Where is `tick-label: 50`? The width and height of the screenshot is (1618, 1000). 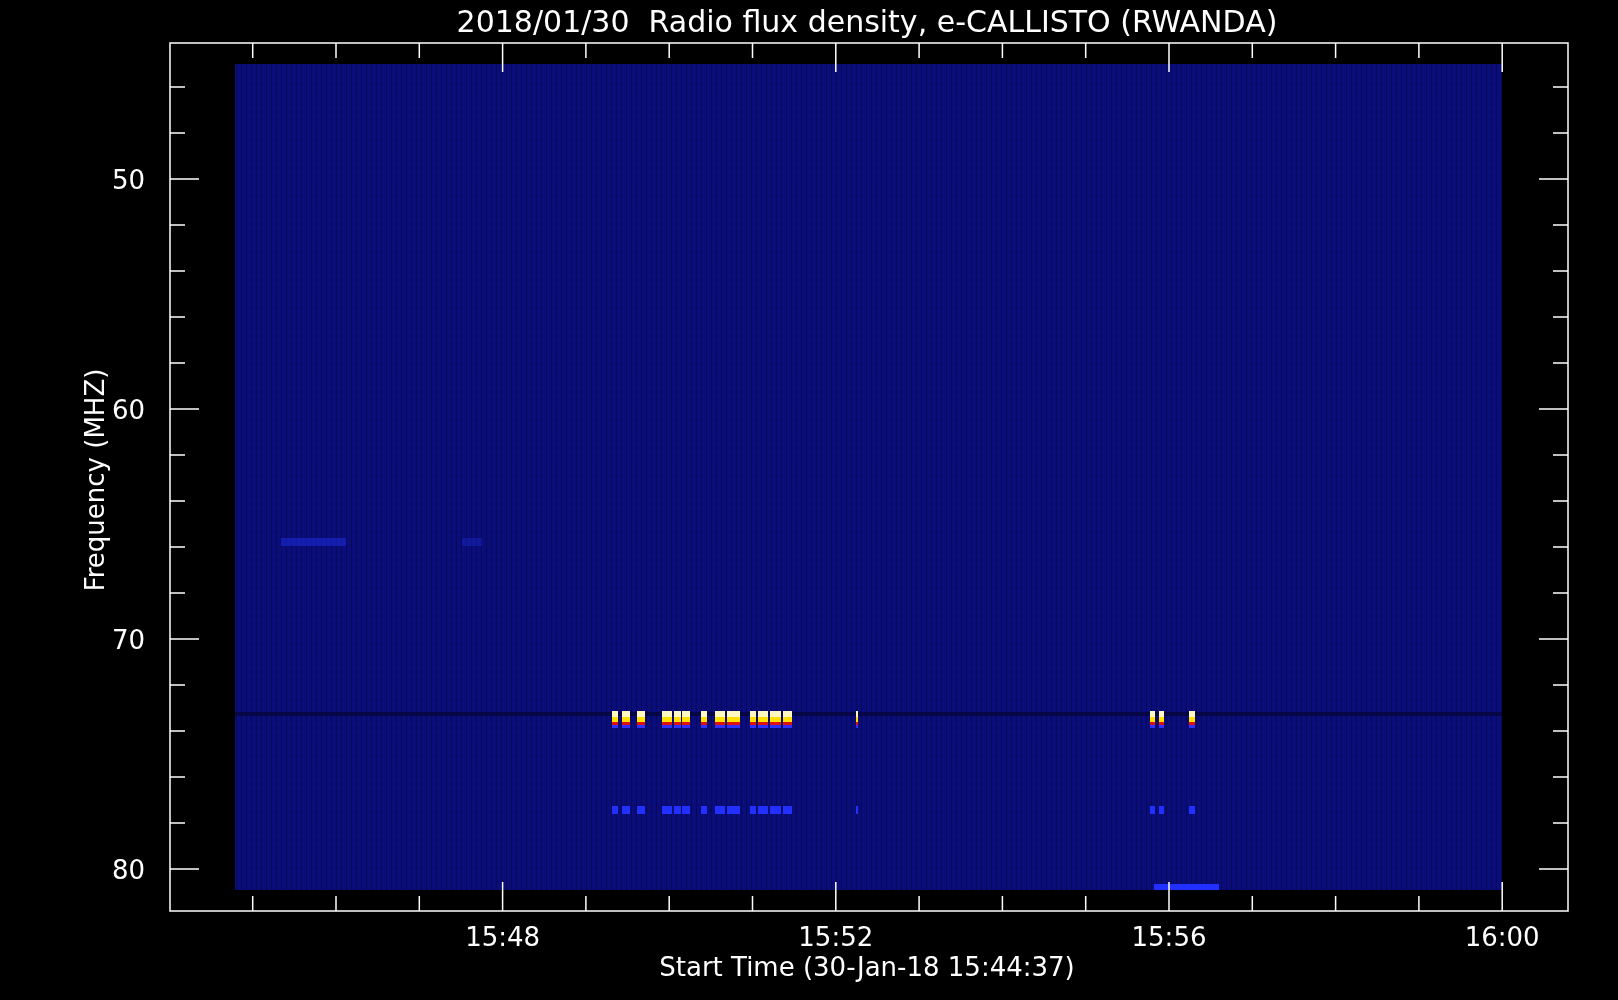 tick-label: 50 is located at coordinates (128, 180).